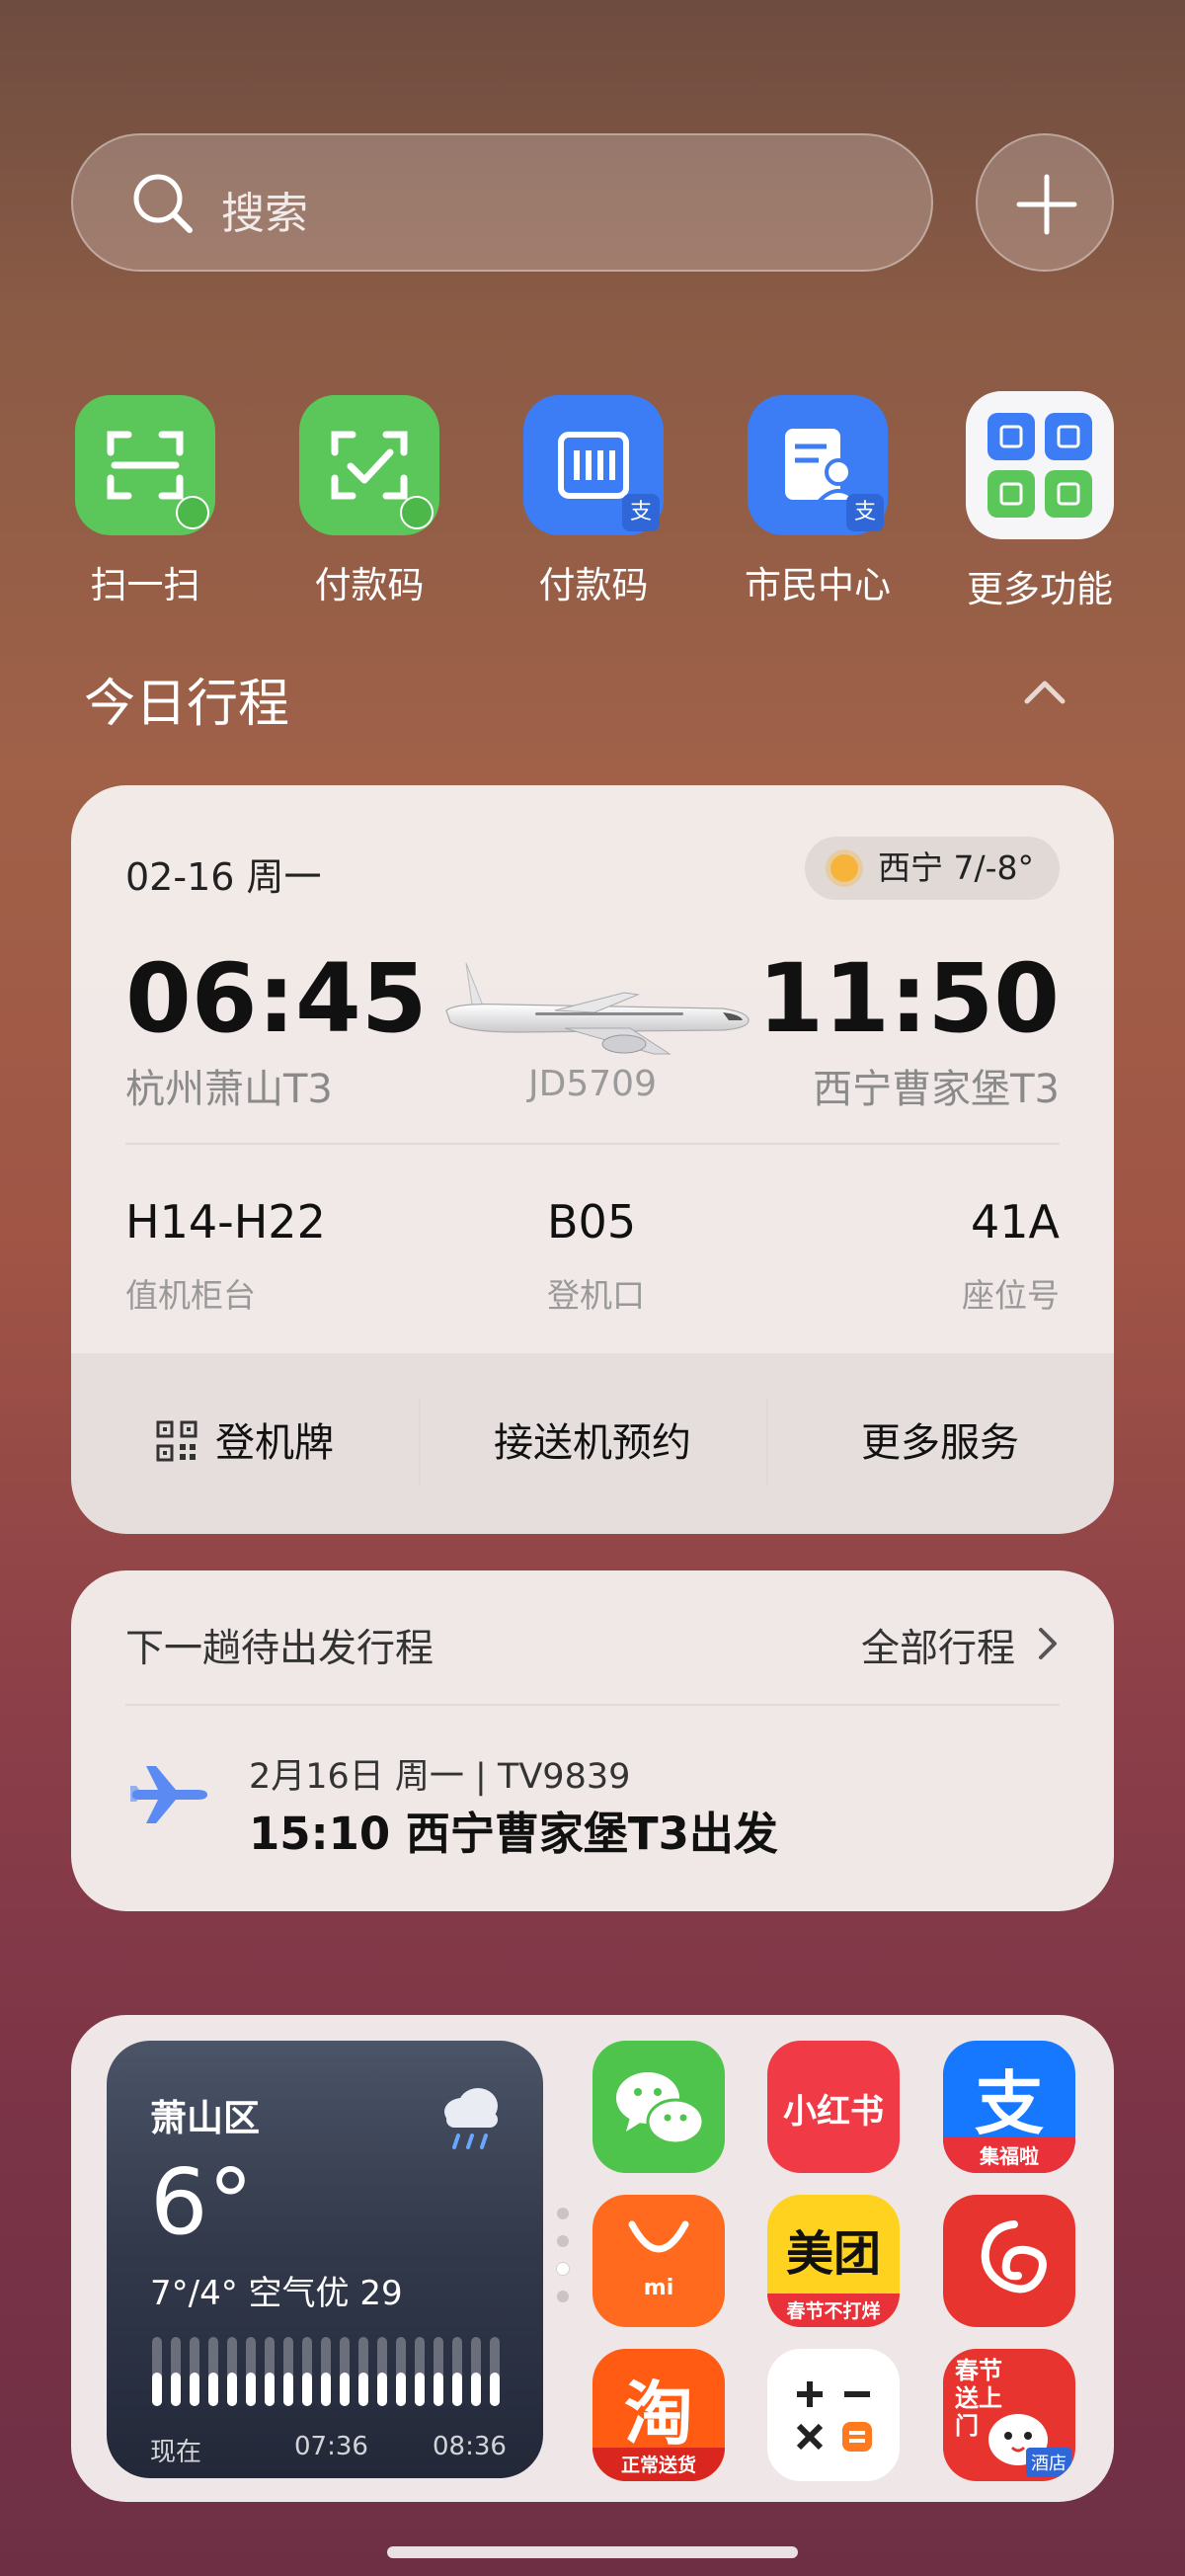 Image resolution: width=1185 pixels, height=2576 pixels. Describe the element at coordinates (205, 2118) in the screenshot. I see `weather-city: 萧山区` at that location.